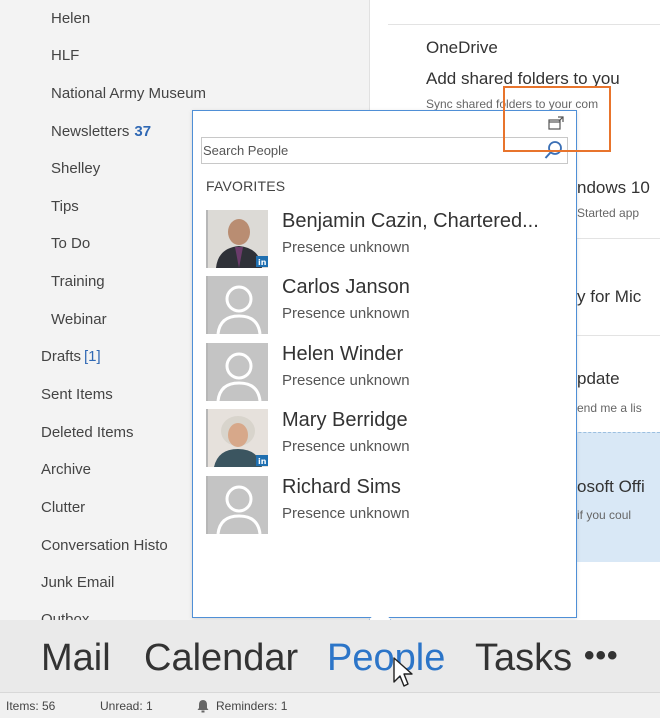 The height and width of the screenshot is (718, 660). I want to click on folder-deleted-items: Deleted Items, so click(87, 434).